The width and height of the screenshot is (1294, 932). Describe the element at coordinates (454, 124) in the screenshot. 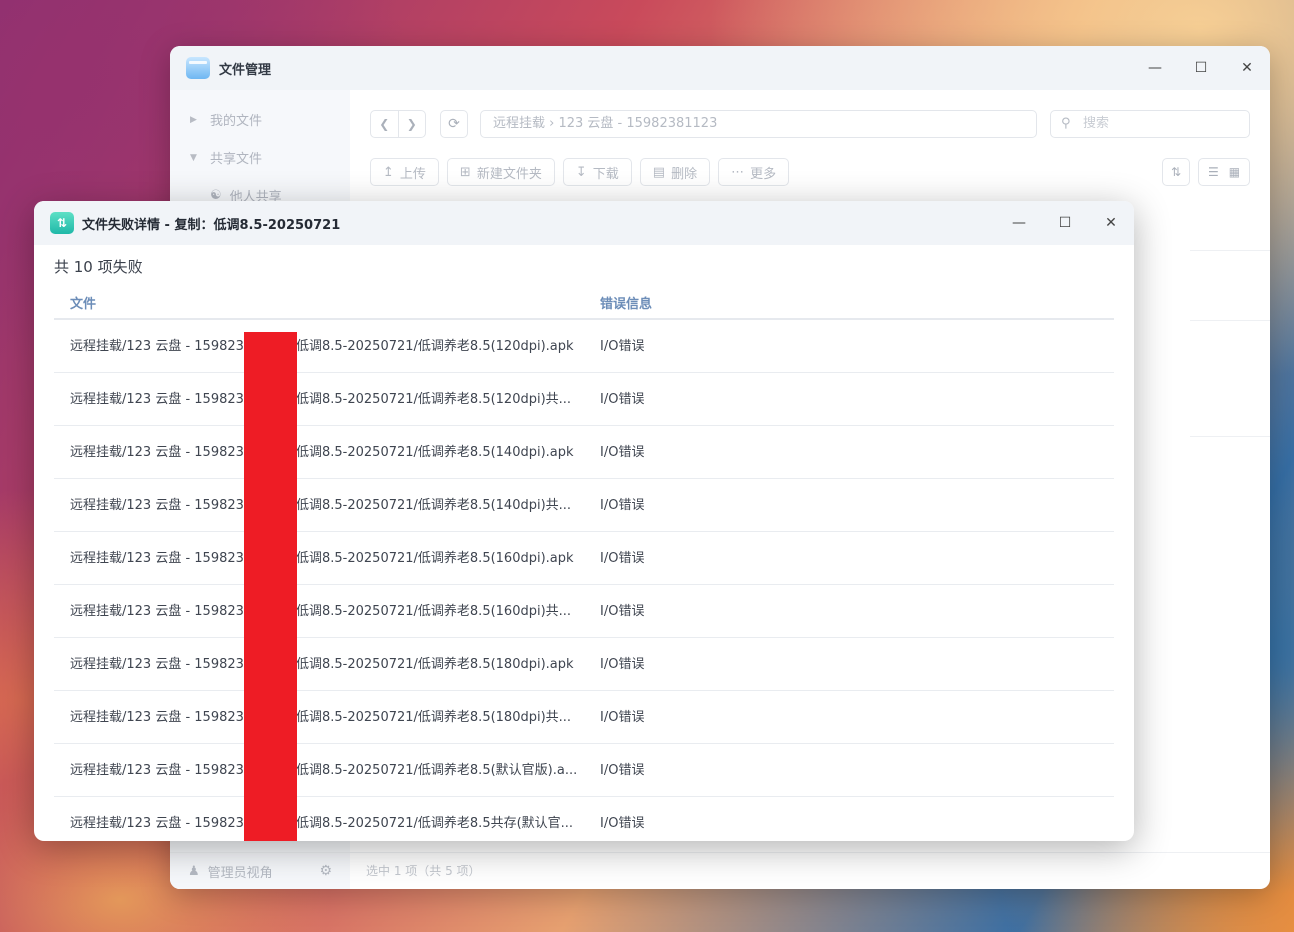

I see `refresh-icon: ⟳` at that location.